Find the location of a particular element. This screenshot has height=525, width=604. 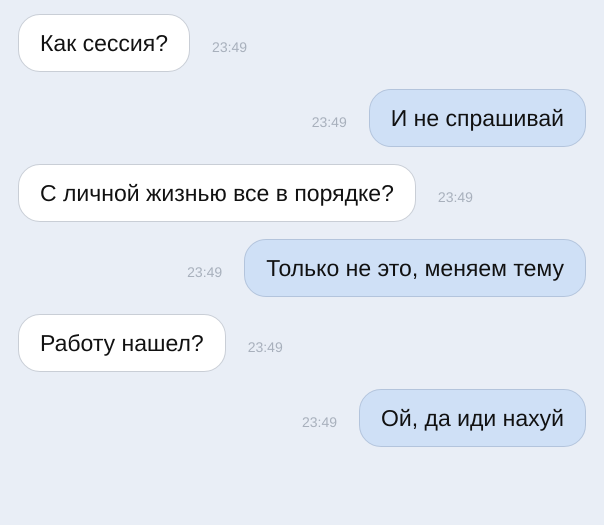

message-bubble: Как сессия? is located at coordinates (104, 43).